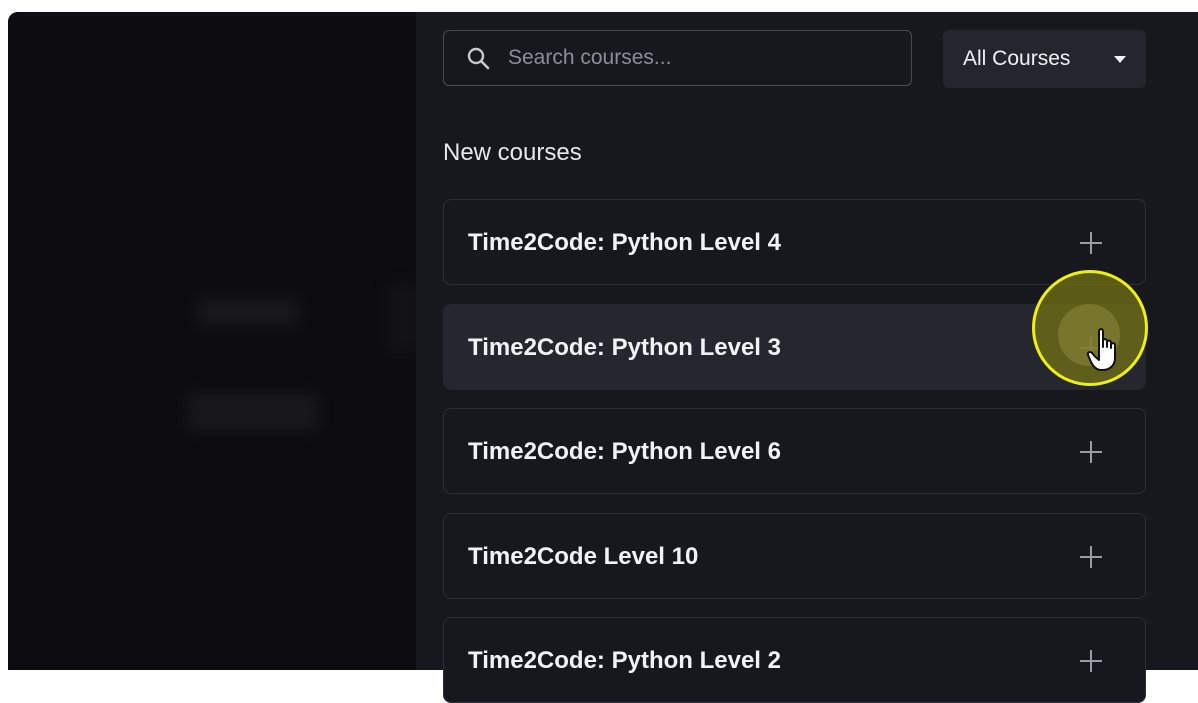 The height and width of the screenshot is (703, 1198). What do you see at coordinates (794, 242) in the screenshot?
I see `course-row: Time2Code: Python Level 4` at bounding box center [794, 242].